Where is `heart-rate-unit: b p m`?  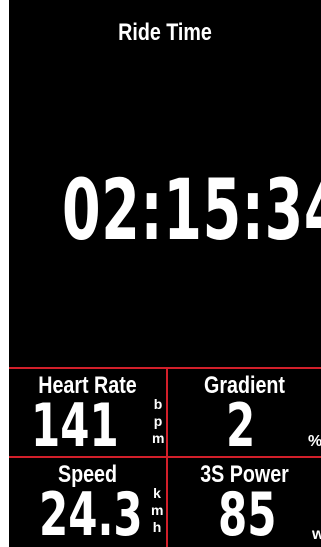
heart-rate-unit: b p m is located at coordinates (158, 421).